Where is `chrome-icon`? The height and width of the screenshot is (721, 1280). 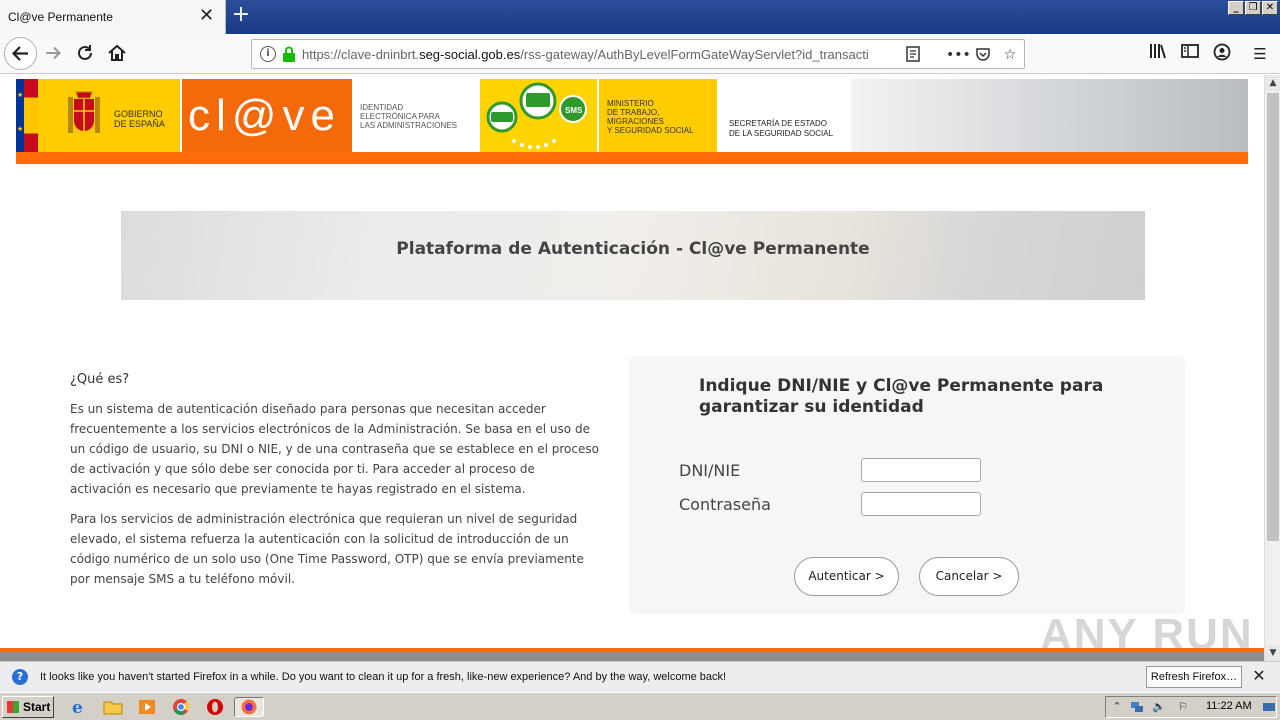
chrome-icon is located at coordinates (181, 707).